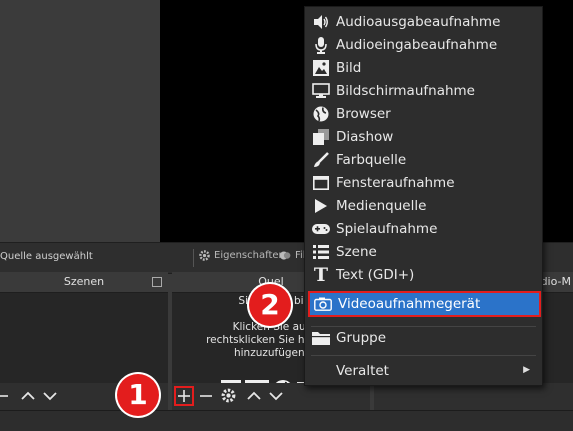  Describe the element at coordinates (321, 206) in the screenshot. I see `play-icon` at that location.